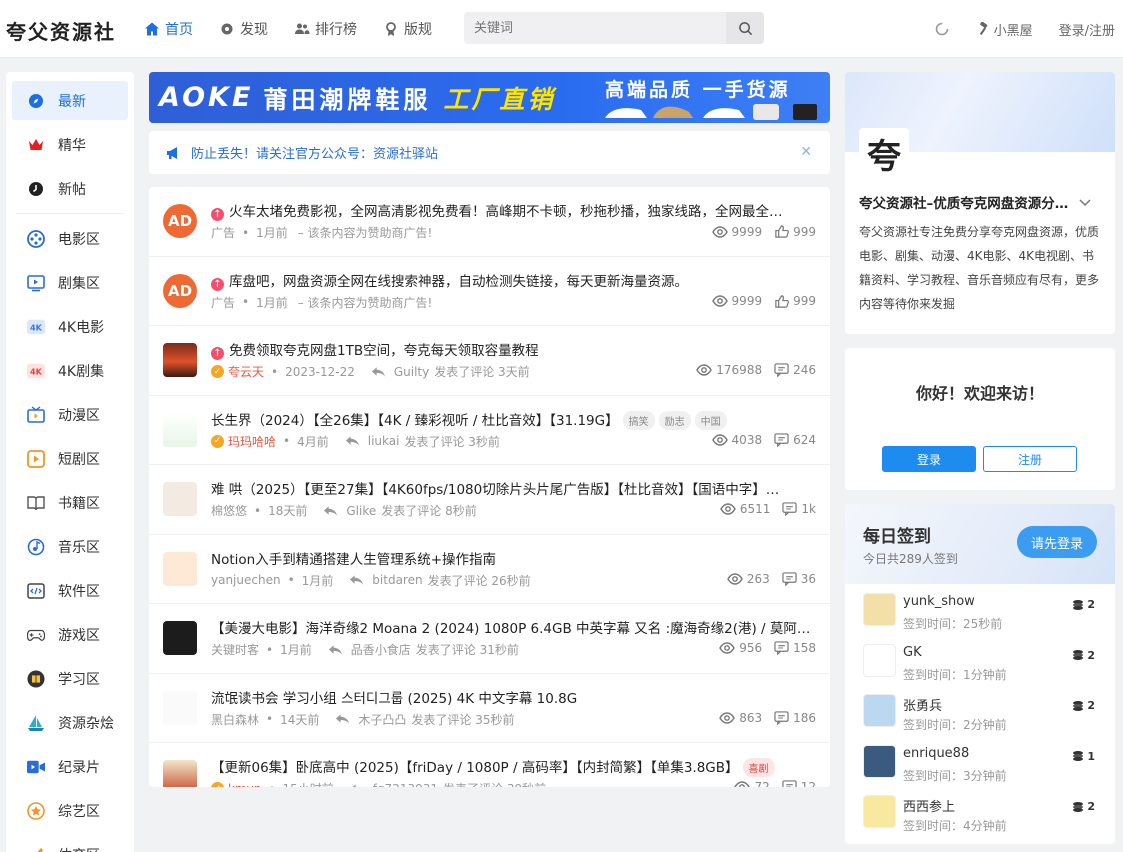 The image size is (1123, 852). What do you see at coordinates (511, 280) in the screenshot?
I see `post-title: ↑ 库盘吧，网盘资源全网在线搜索神器，自动检测失链接，每天更新海量资源。` at bounding box center [511, 280].